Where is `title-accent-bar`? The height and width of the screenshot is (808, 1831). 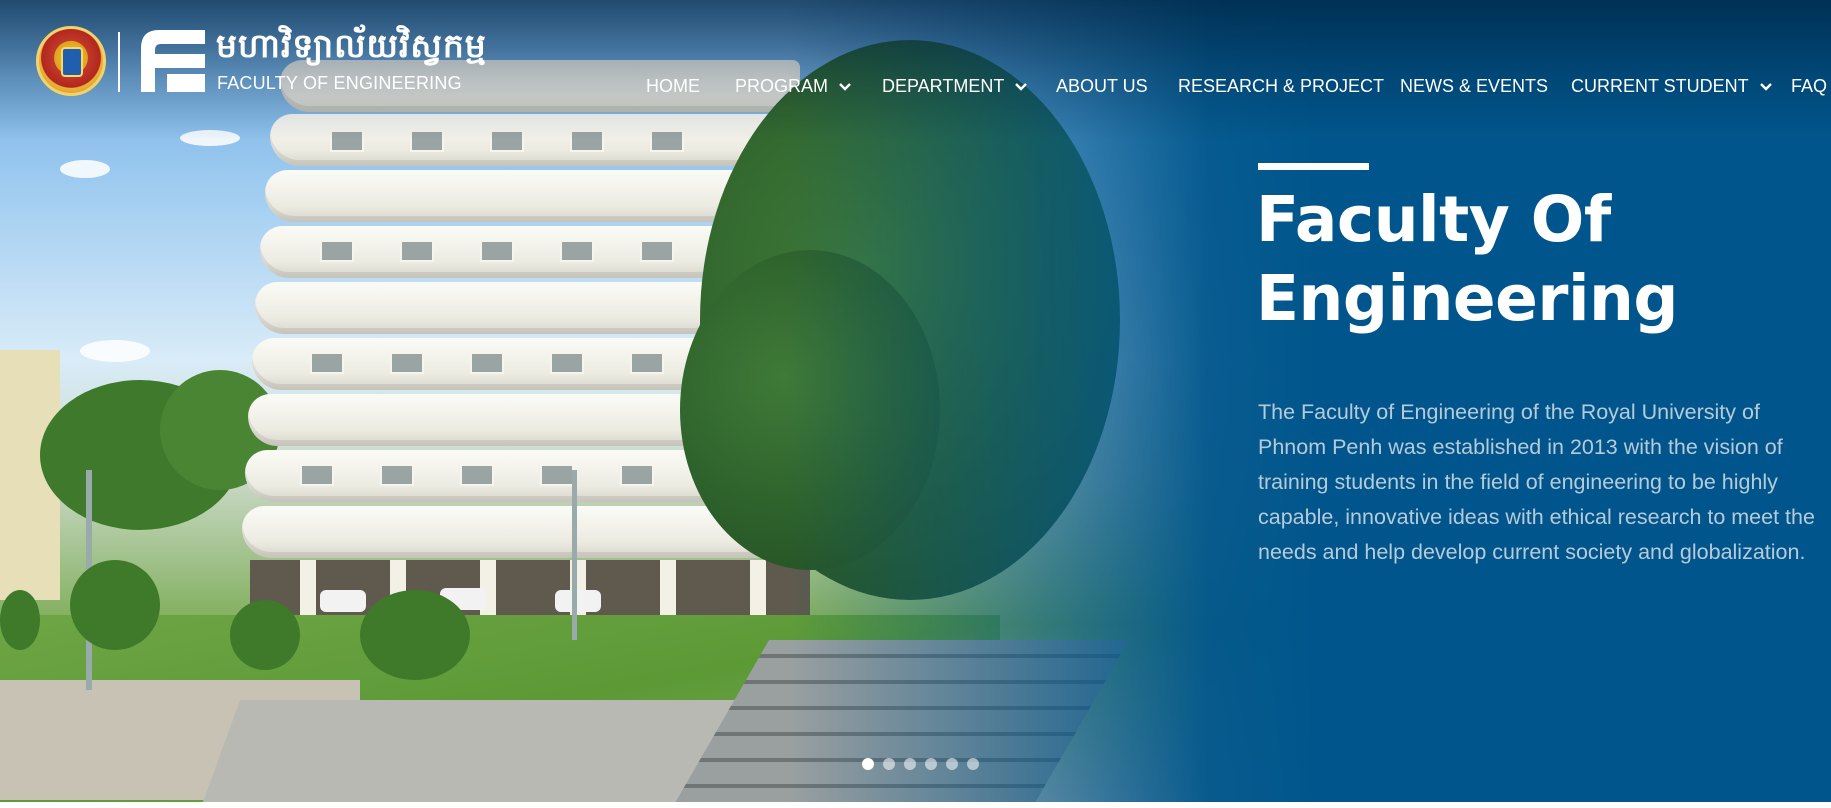 title-accent-bar is located at coordinates (1313, 166).